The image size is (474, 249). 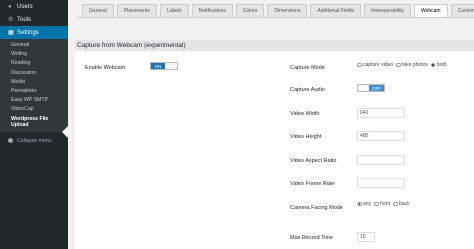 I want to click on capture-mode-option-take-photos: take photos, so click(x=412, y=65).